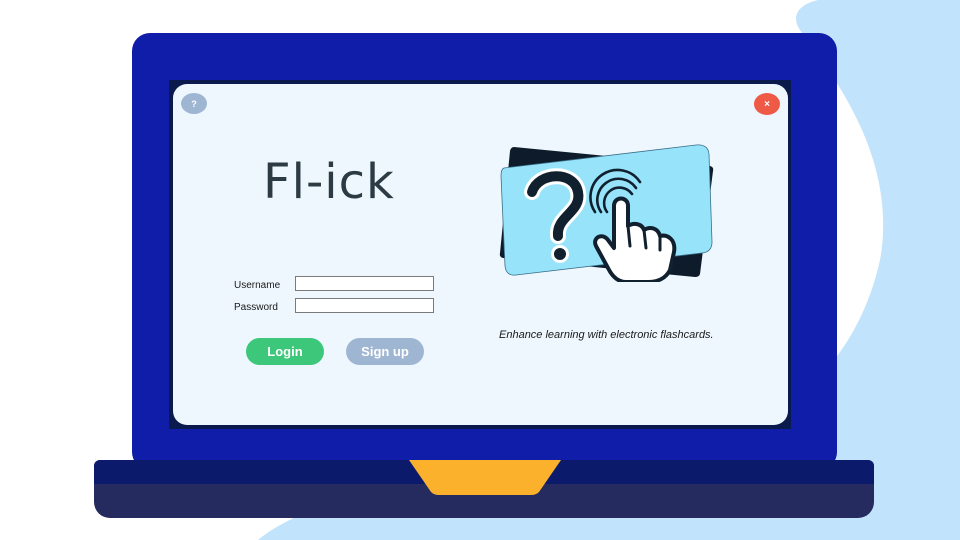  I want to click on flashcard-question-tap-icon, so click(606, 213).